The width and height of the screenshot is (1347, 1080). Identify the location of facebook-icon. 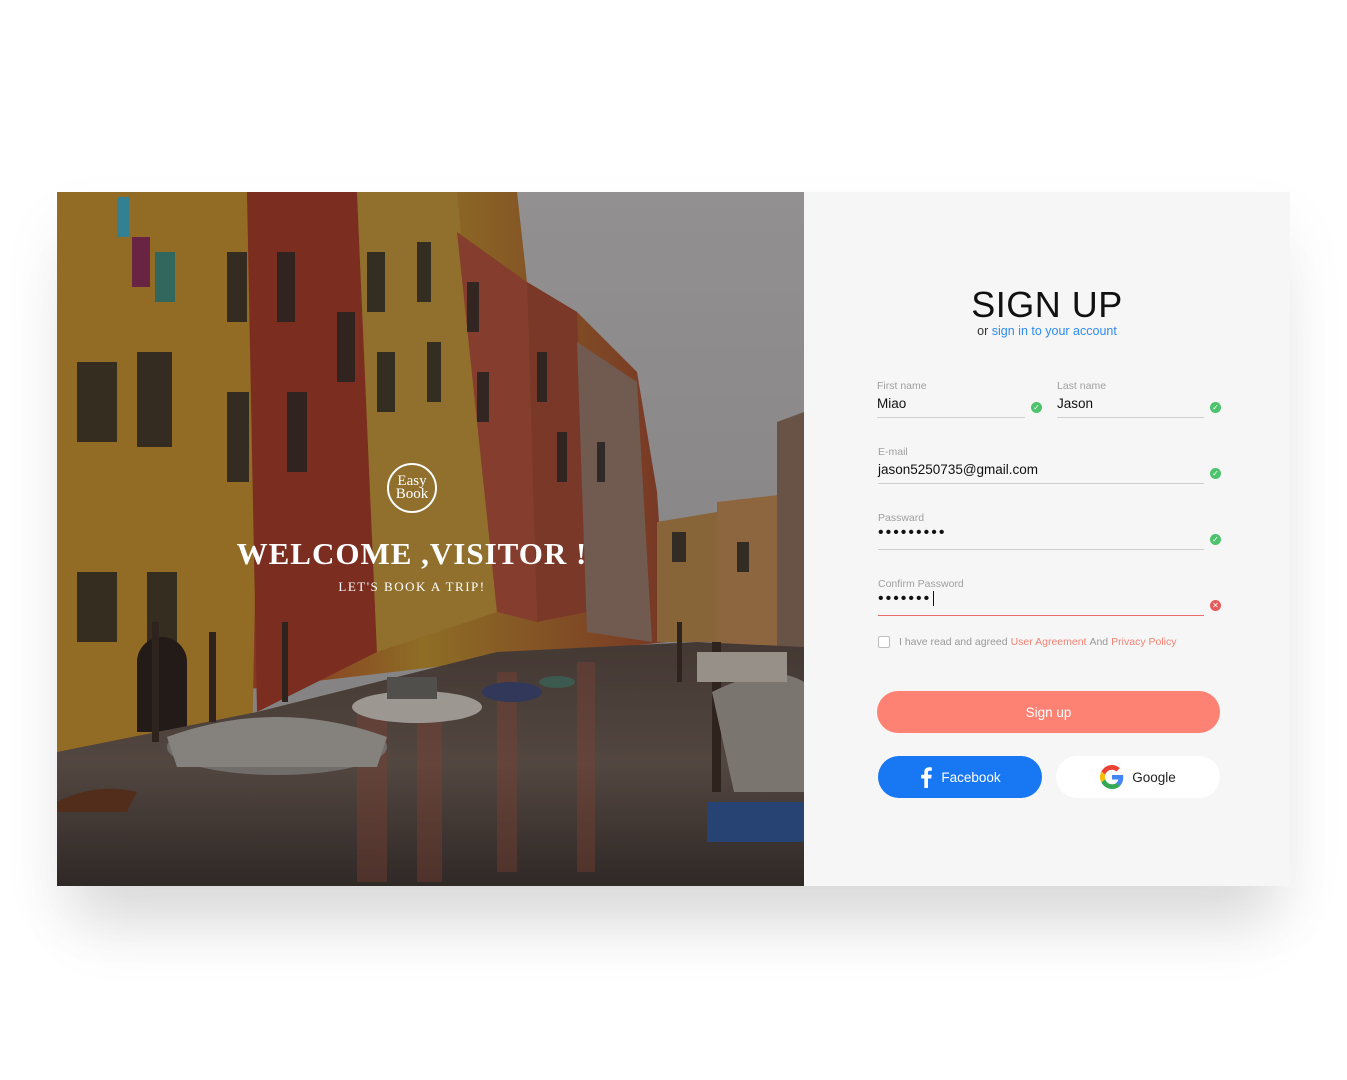
(927, 777).